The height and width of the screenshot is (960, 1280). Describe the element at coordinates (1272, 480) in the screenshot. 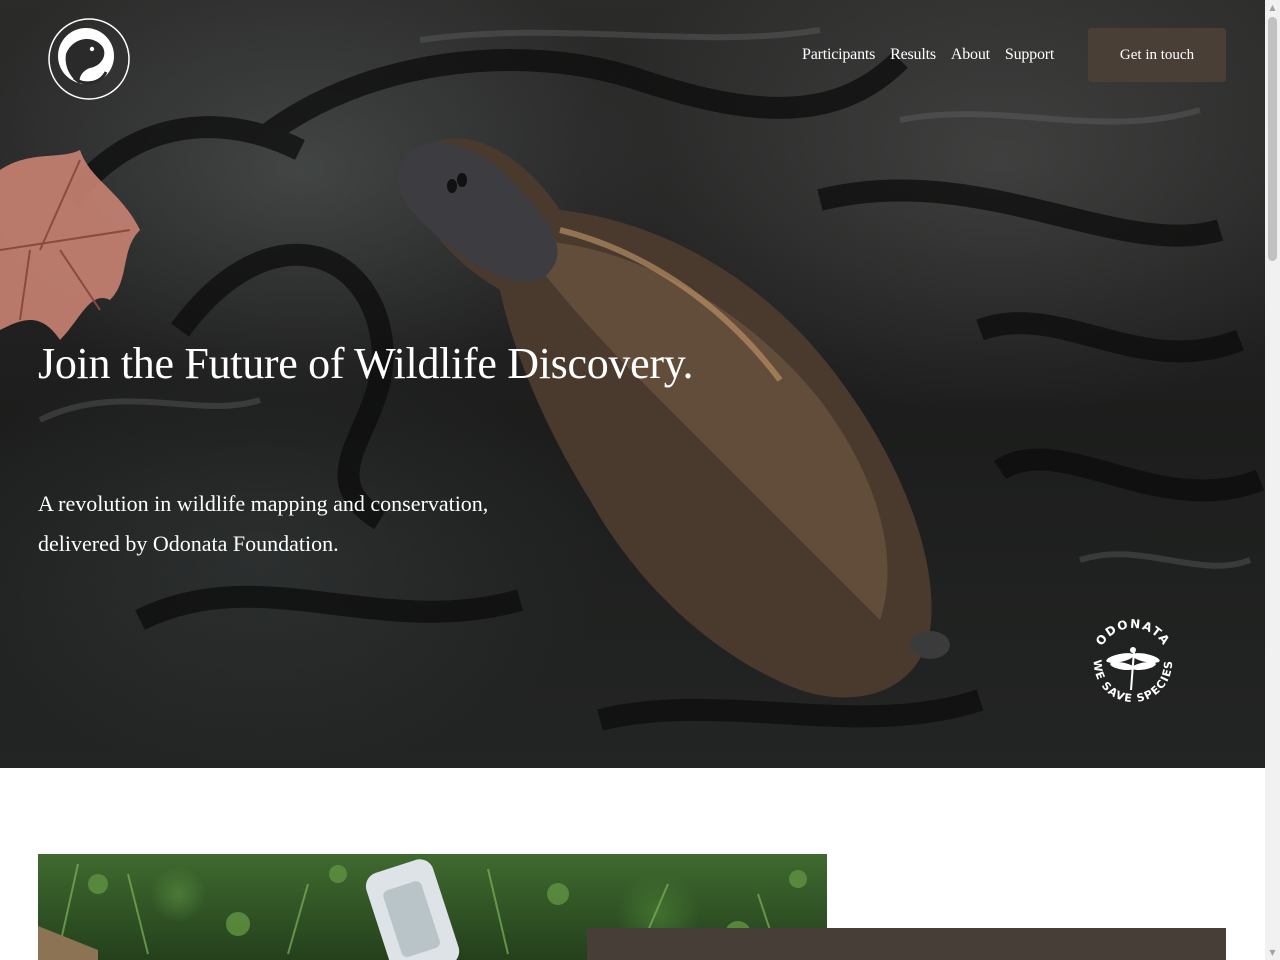

I see `page-scrollbar: ▲ ▼` at that location.